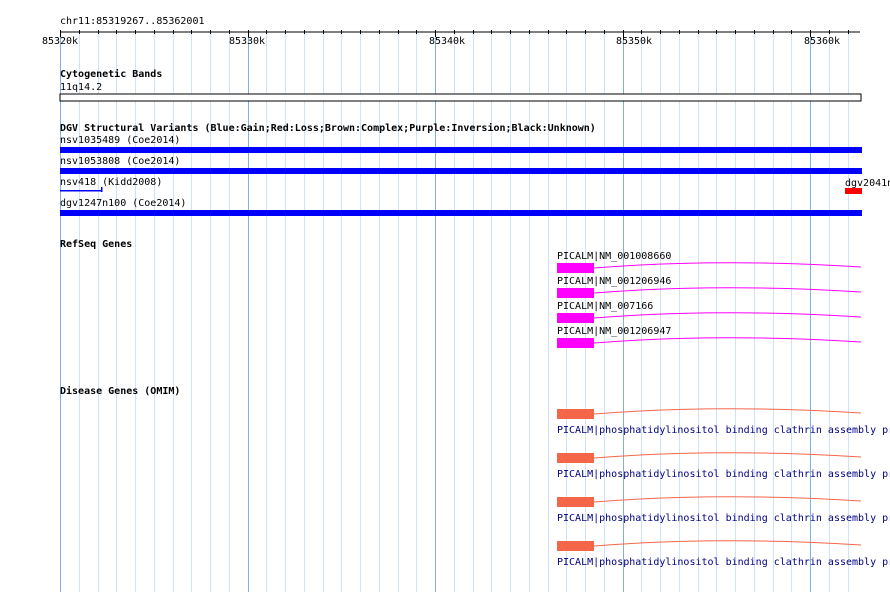  What do you see at coordinates (120, 391) in the screenshot?
I see `omim-track-title: Disease Genes (OMIM)` at bounding box center [120, 391].